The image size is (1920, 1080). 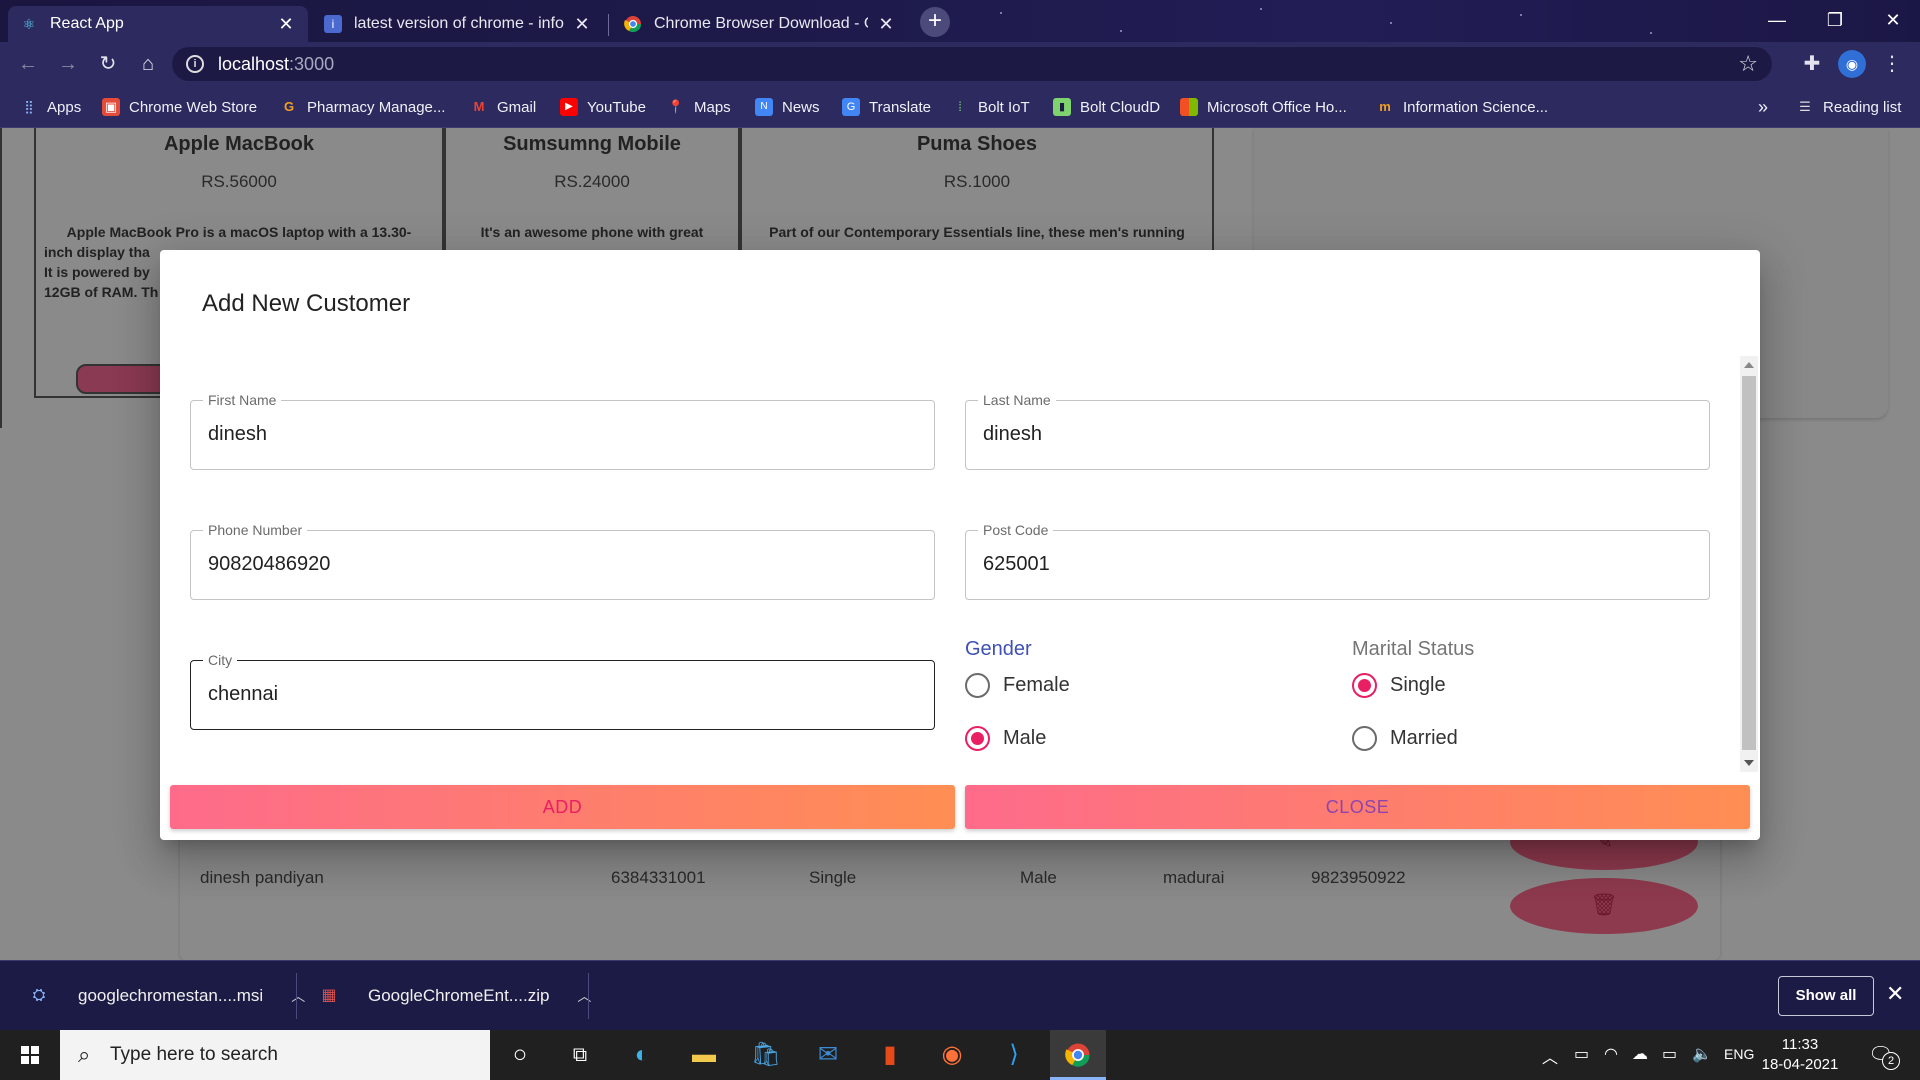 What do you see at coordinates (1405, 738) in the screenshot?
I see `marital-option-married: Married` at bounding box center [1405, 738].